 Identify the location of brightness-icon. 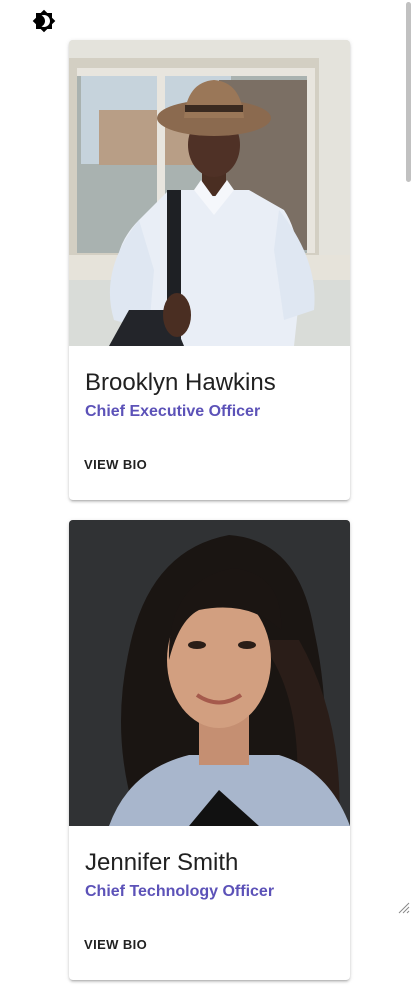
(44, 21).